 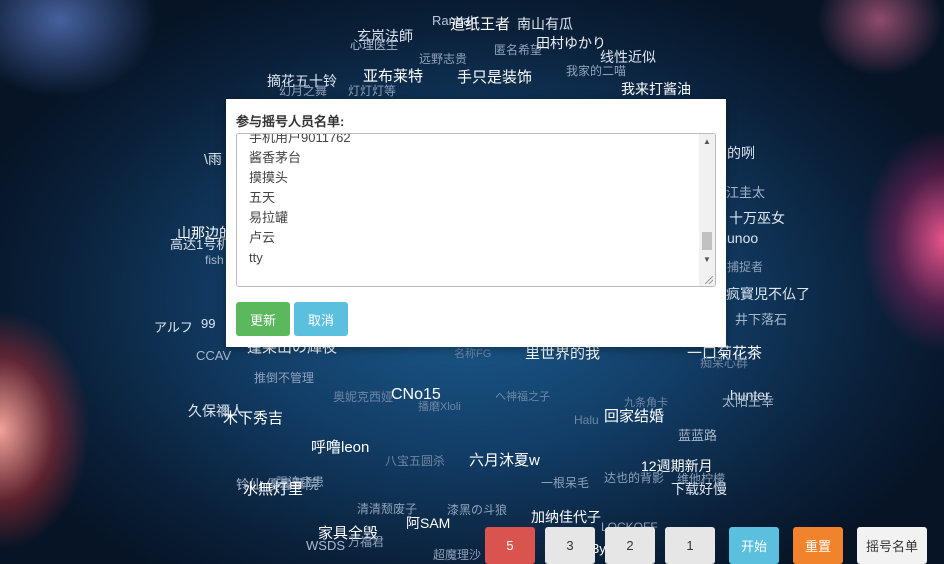 What do you see at coordinates (477, 510) in the screenshot?
I see `cloud-name-word: 漆黑の斗狼` at bounding box center [477, 510].